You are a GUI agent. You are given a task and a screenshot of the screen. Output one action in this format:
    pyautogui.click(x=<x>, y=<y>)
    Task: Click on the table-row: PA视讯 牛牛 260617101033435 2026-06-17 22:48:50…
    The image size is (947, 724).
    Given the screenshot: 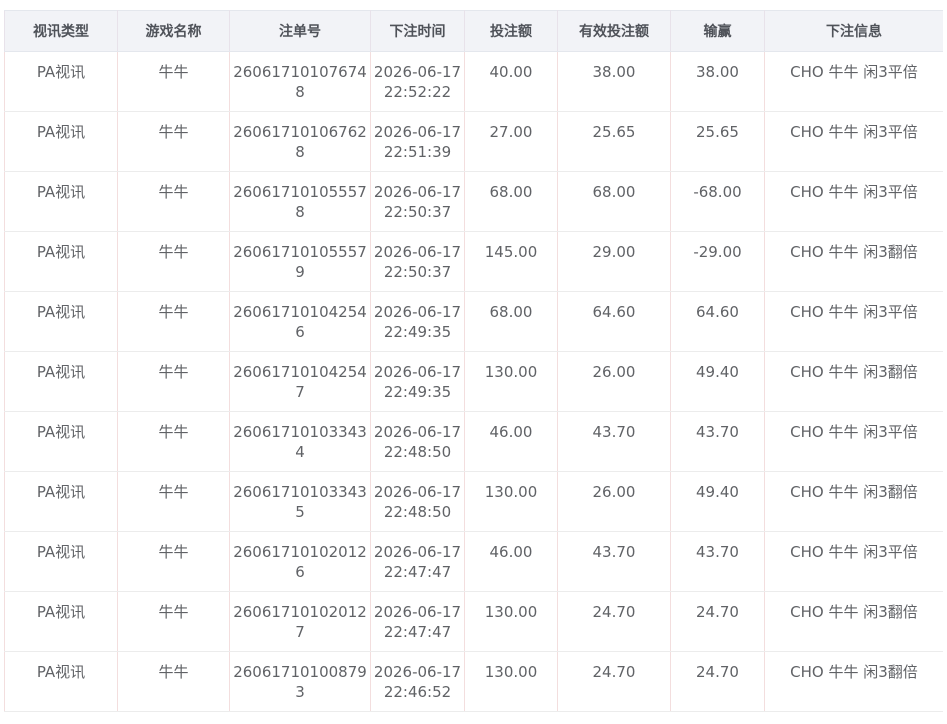 What is the action you would take?
    pyautogui.click(x=473, y=501)
    